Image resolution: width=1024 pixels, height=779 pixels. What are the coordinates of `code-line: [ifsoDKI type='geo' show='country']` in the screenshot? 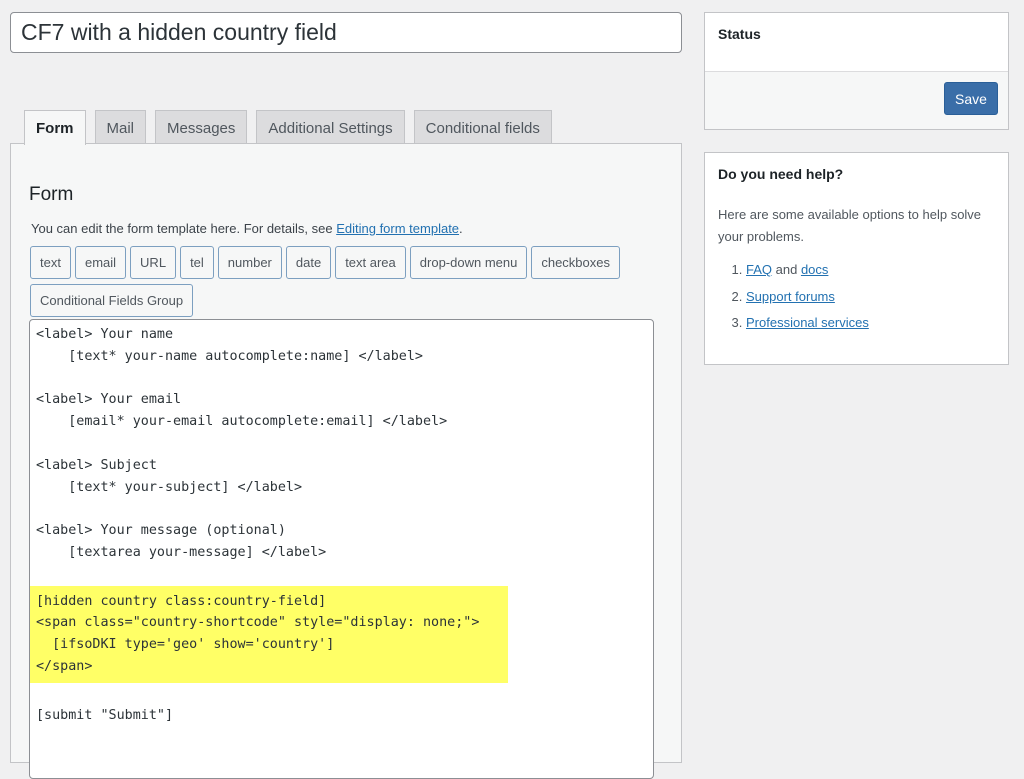 It's located at (185, 645).